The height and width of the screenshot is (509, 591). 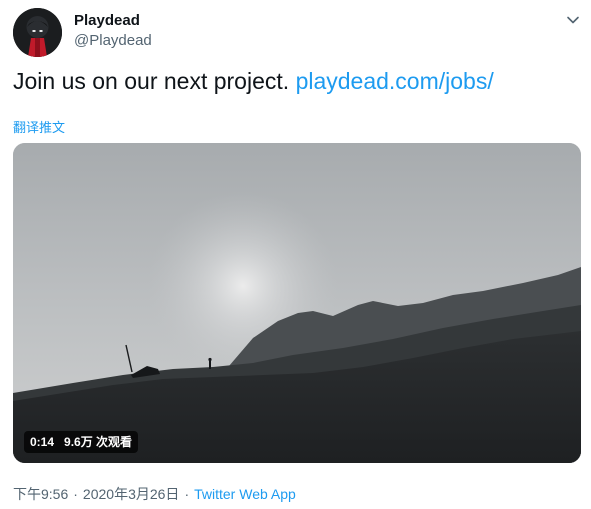 What do you see at coordinates (98, 442) in the screenshot?
I see `video-view-count: 9.6万 次观看` at bounding box center [98, 442].